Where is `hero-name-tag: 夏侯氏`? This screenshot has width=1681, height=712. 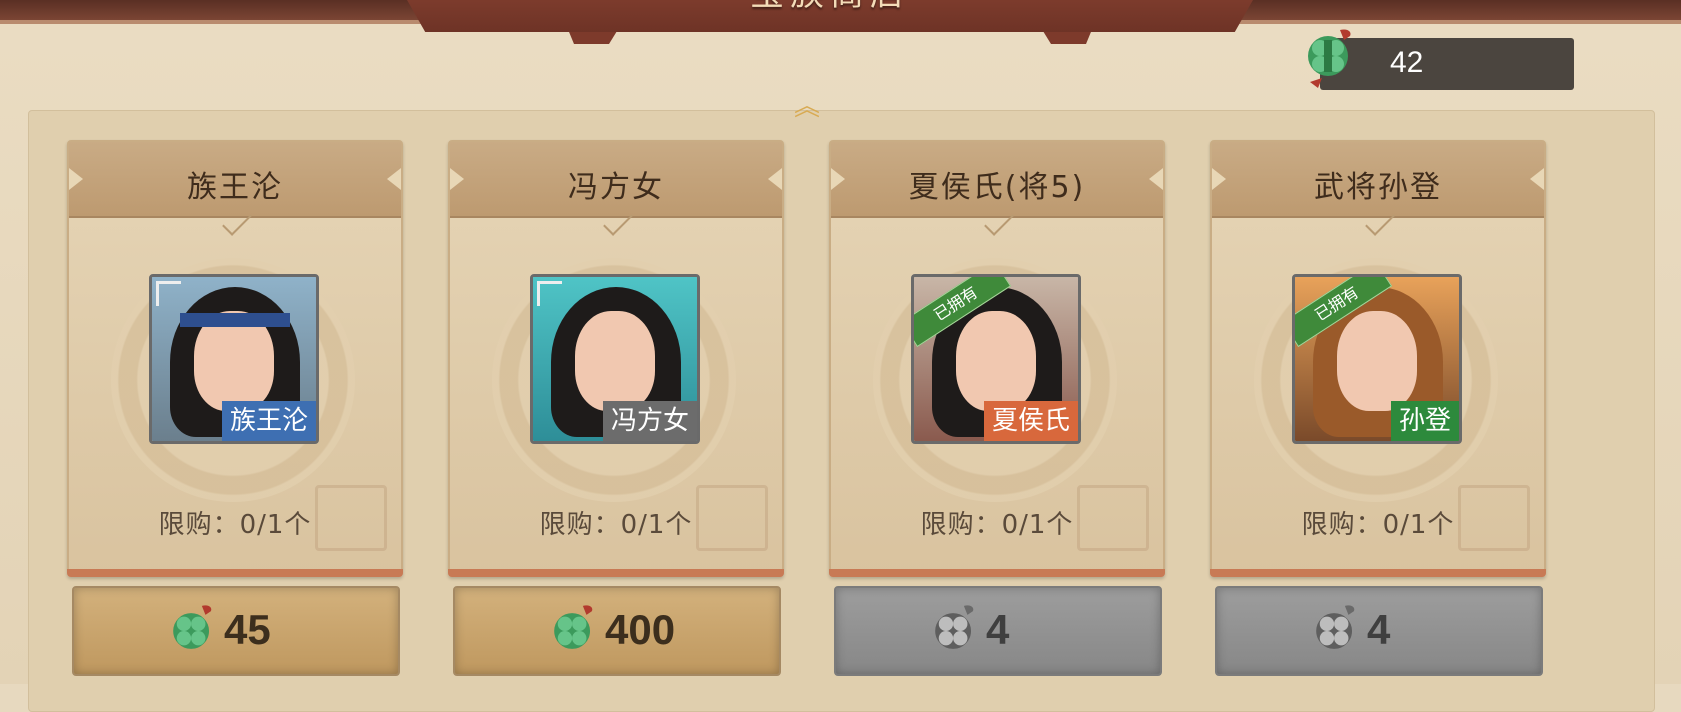 hero-name-tag: 夏侯氏 is located at coordinates (1030, 421).